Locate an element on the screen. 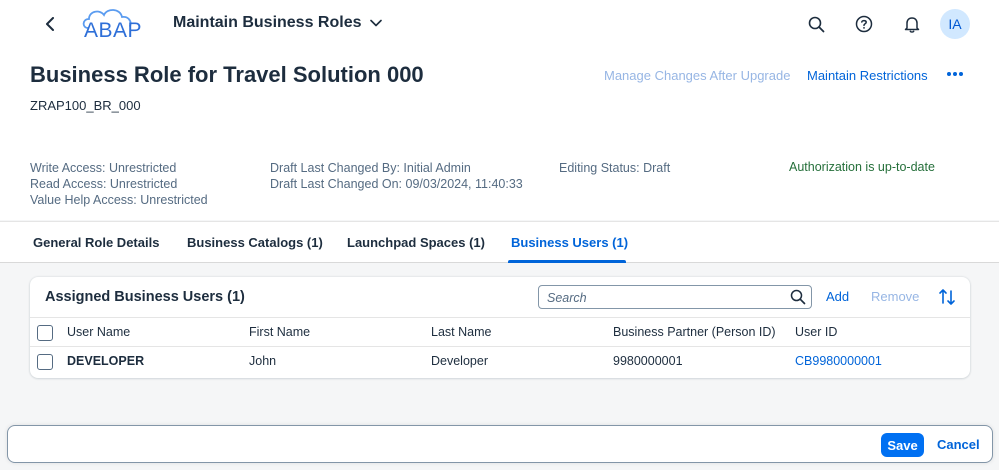 The height and width of the screenshot is (470, 999). more-actions-button is located at coordinates (955, 74).